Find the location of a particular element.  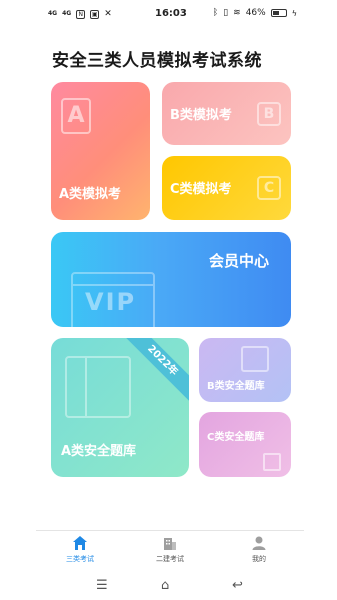

status-time: 16:03 is located at coordinates (171, 13).